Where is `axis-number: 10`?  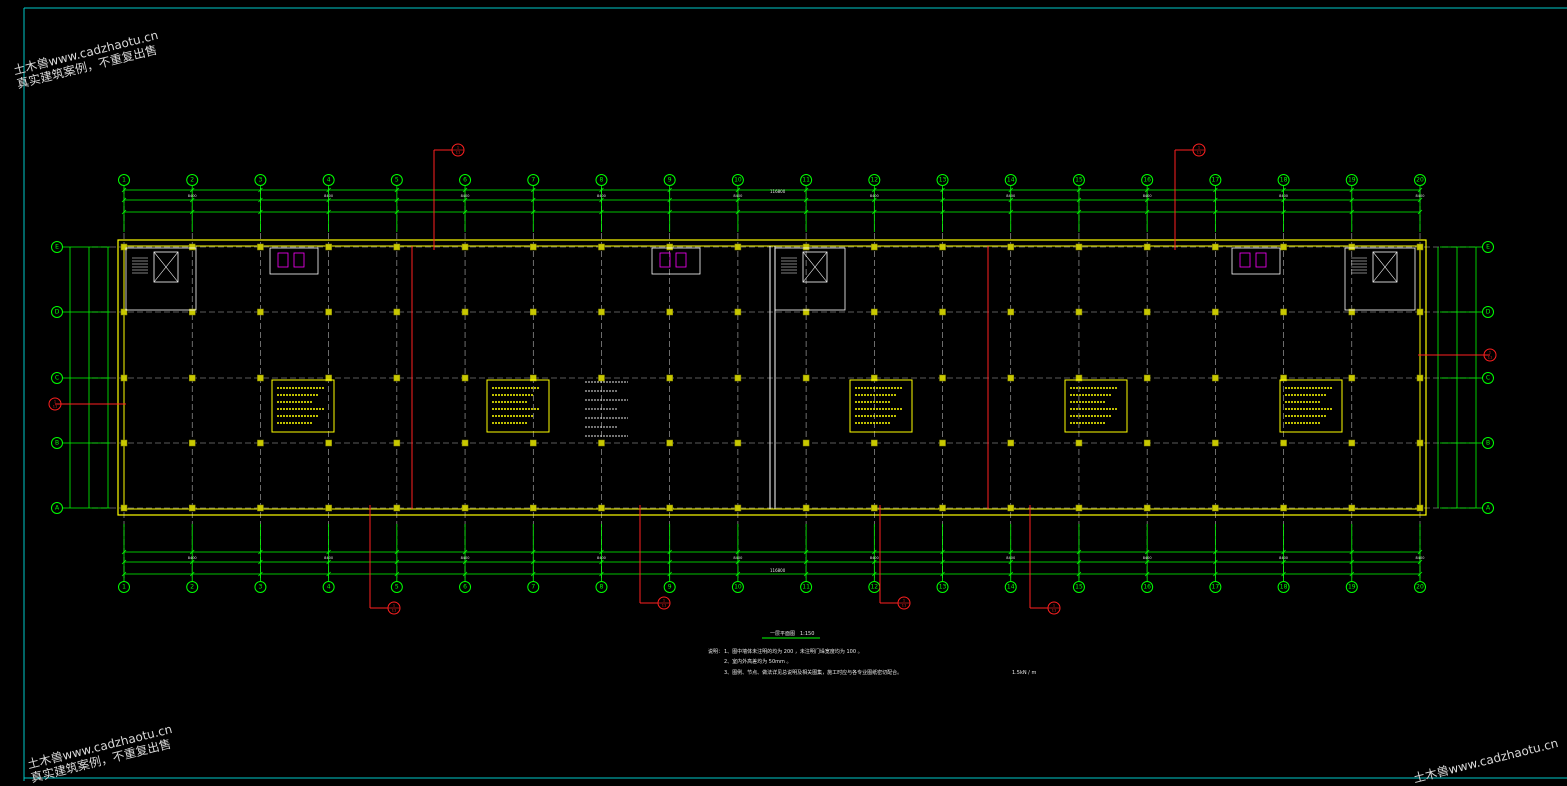 axis-number: 10 is located at coordinates (738, 587).